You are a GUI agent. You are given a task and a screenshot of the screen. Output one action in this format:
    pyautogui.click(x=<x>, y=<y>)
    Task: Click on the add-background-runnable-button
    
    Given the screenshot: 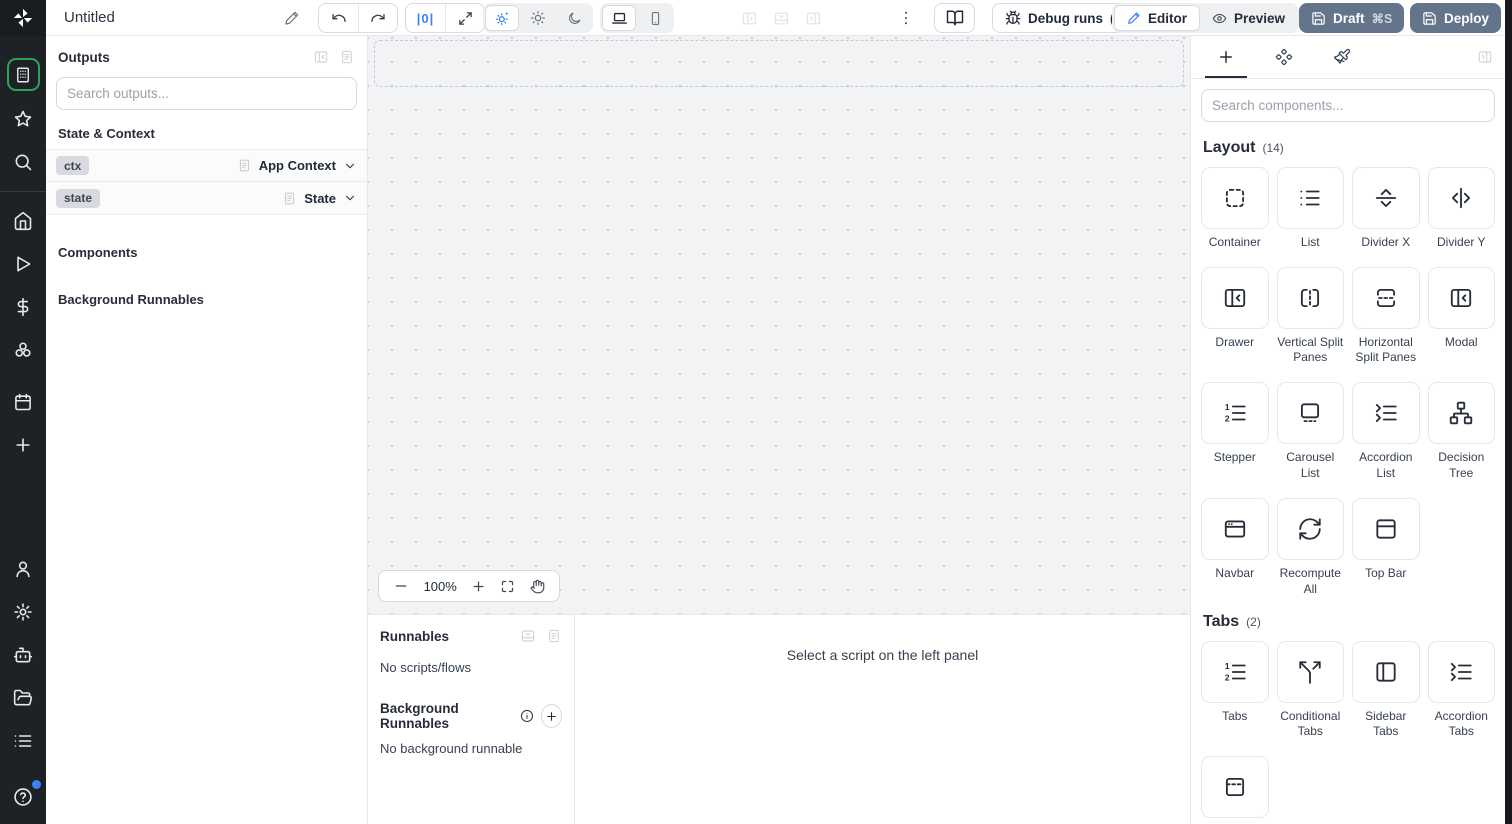 What is the action you would take?
    pyautogui.click(x=551, y=716)
    